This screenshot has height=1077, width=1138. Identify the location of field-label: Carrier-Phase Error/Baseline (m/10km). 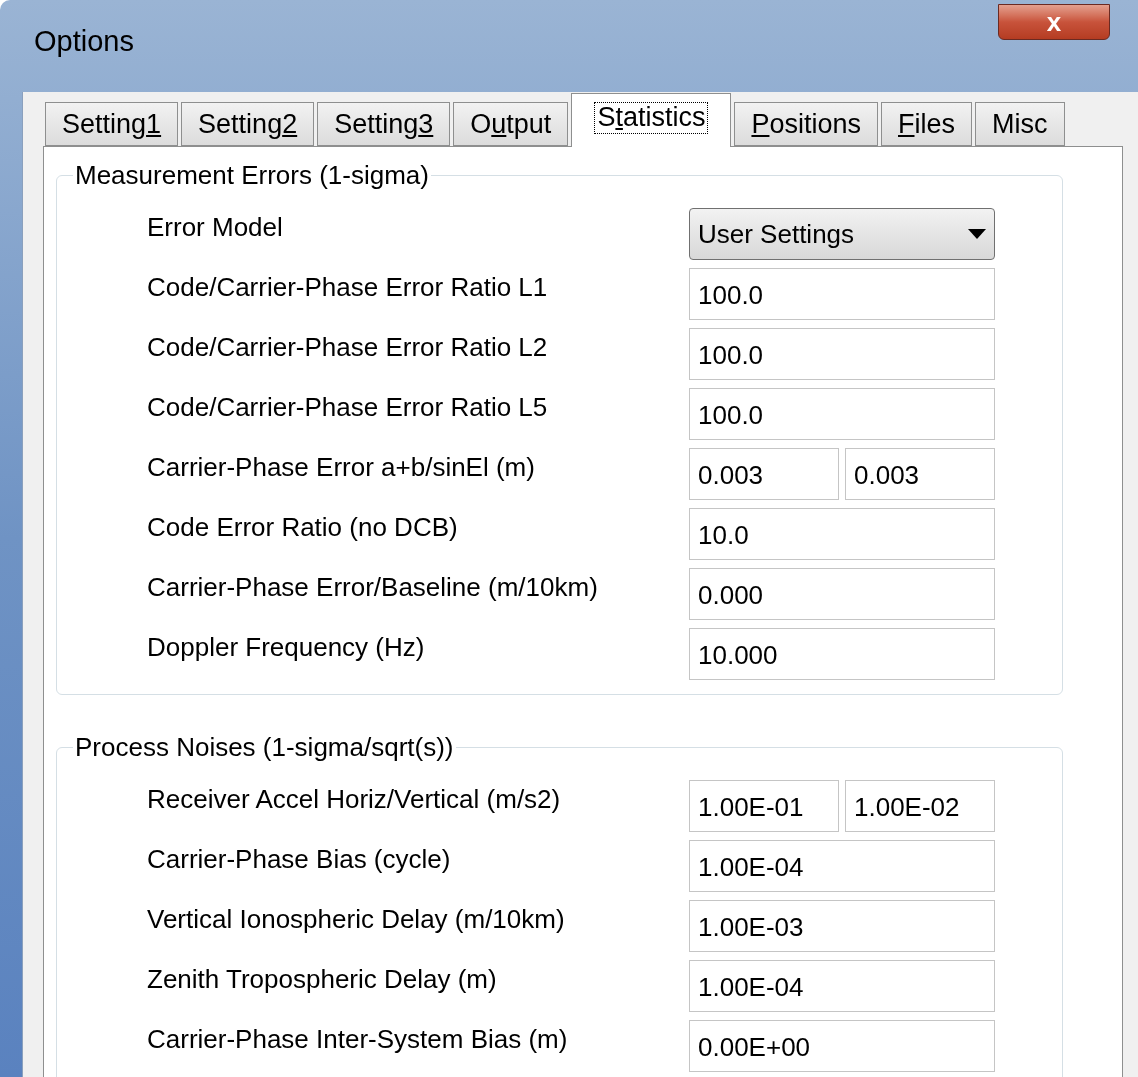
(373, 587).